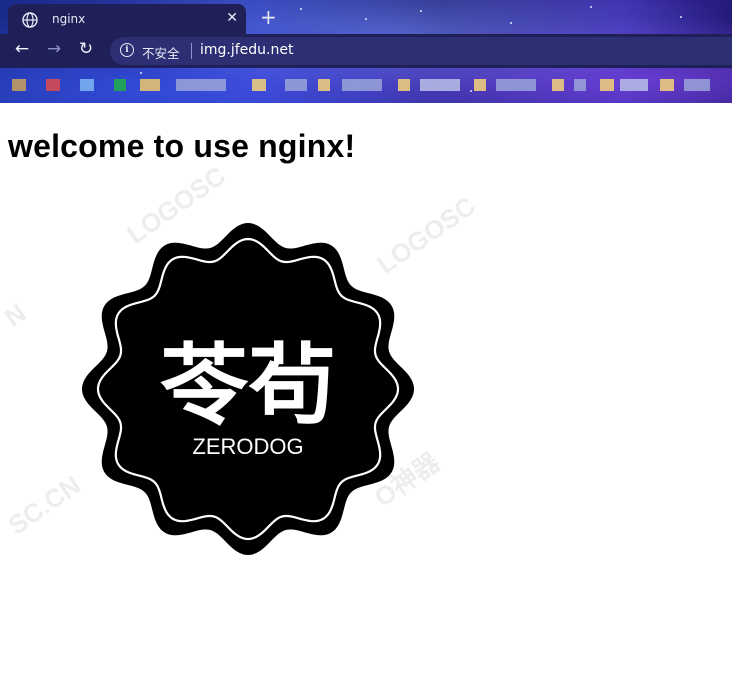 This screenshot has height=696, width=732. I want to click on tab-title: nginx, so click(69, 19).